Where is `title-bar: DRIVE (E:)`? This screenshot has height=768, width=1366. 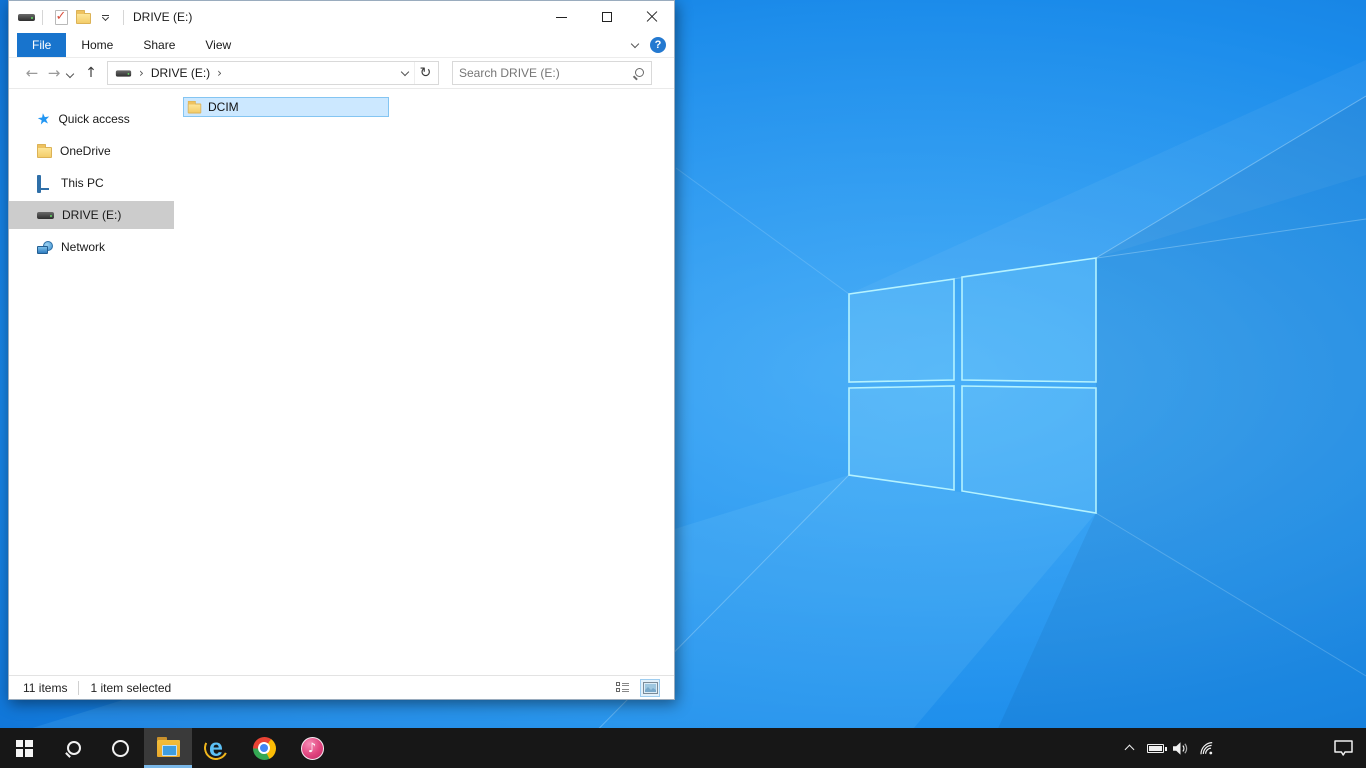
title-bar: DRIVE (E:) is located at coordinates (341, 17).